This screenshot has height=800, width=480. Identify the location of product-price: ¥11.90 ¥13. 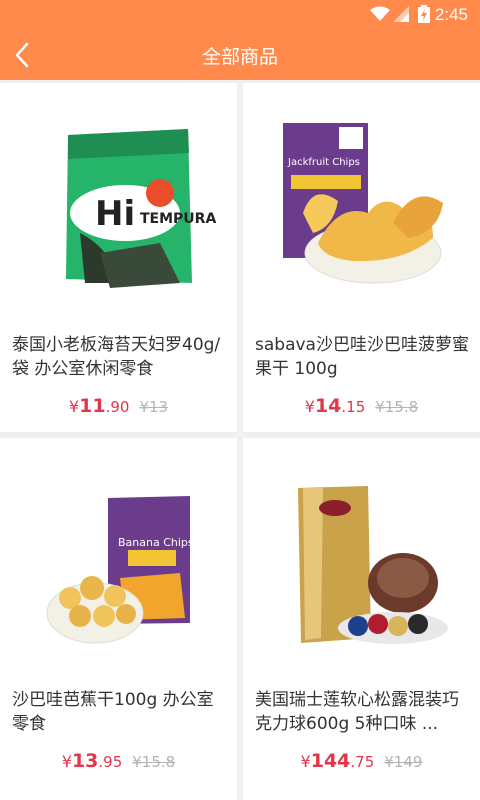
(118, 406).